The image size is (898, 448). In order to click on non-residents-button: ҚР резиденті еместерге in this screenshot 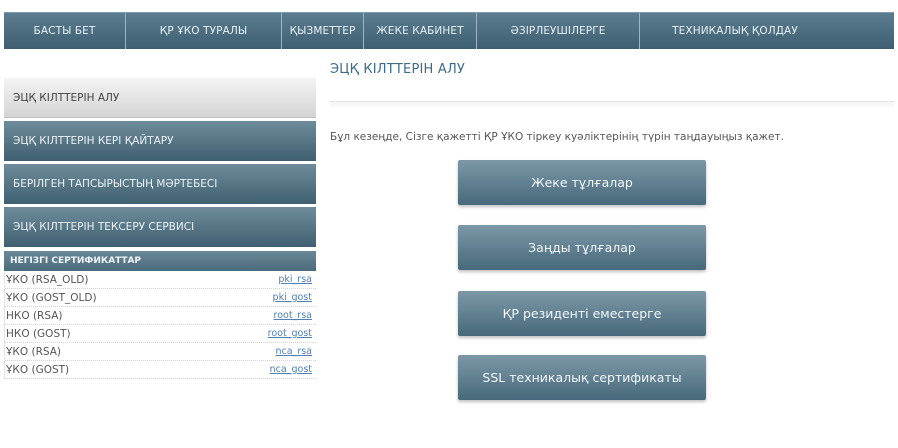, I will do `click(582, 313)`.